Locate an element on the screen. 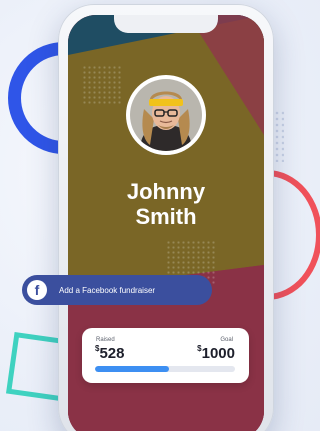  raised-amount: $528 is located at coordinates (110, 353).